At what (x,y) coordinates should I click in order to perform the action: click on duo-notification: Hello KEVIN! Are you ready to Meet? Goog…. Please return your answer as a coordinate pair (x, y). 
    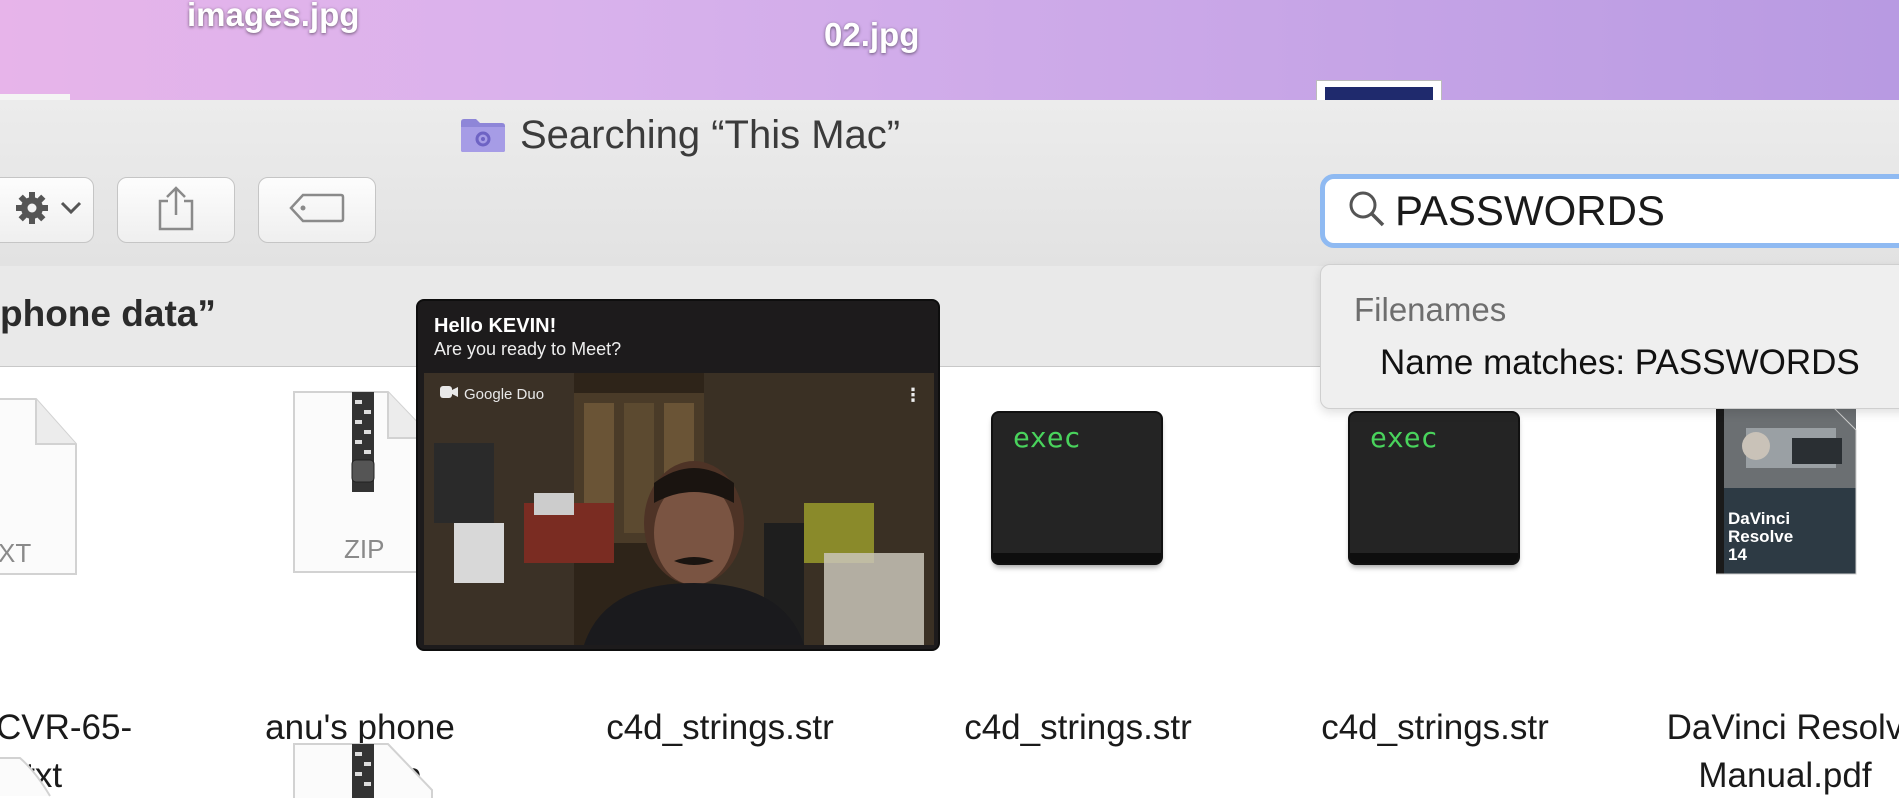
    Looking at the image, I should click on (678, 475).